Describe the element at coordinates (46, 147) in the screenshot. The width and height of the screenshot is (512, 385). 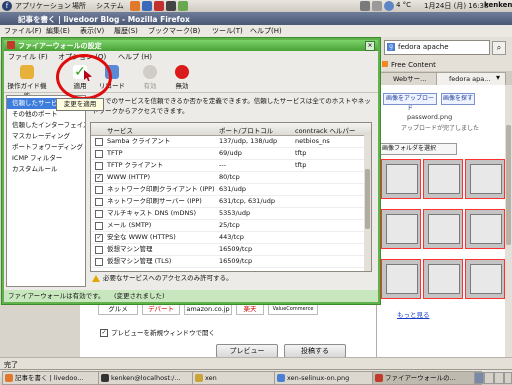
I see `sidebar-item-port-forwarding: ポートフォワーディング` at that location.